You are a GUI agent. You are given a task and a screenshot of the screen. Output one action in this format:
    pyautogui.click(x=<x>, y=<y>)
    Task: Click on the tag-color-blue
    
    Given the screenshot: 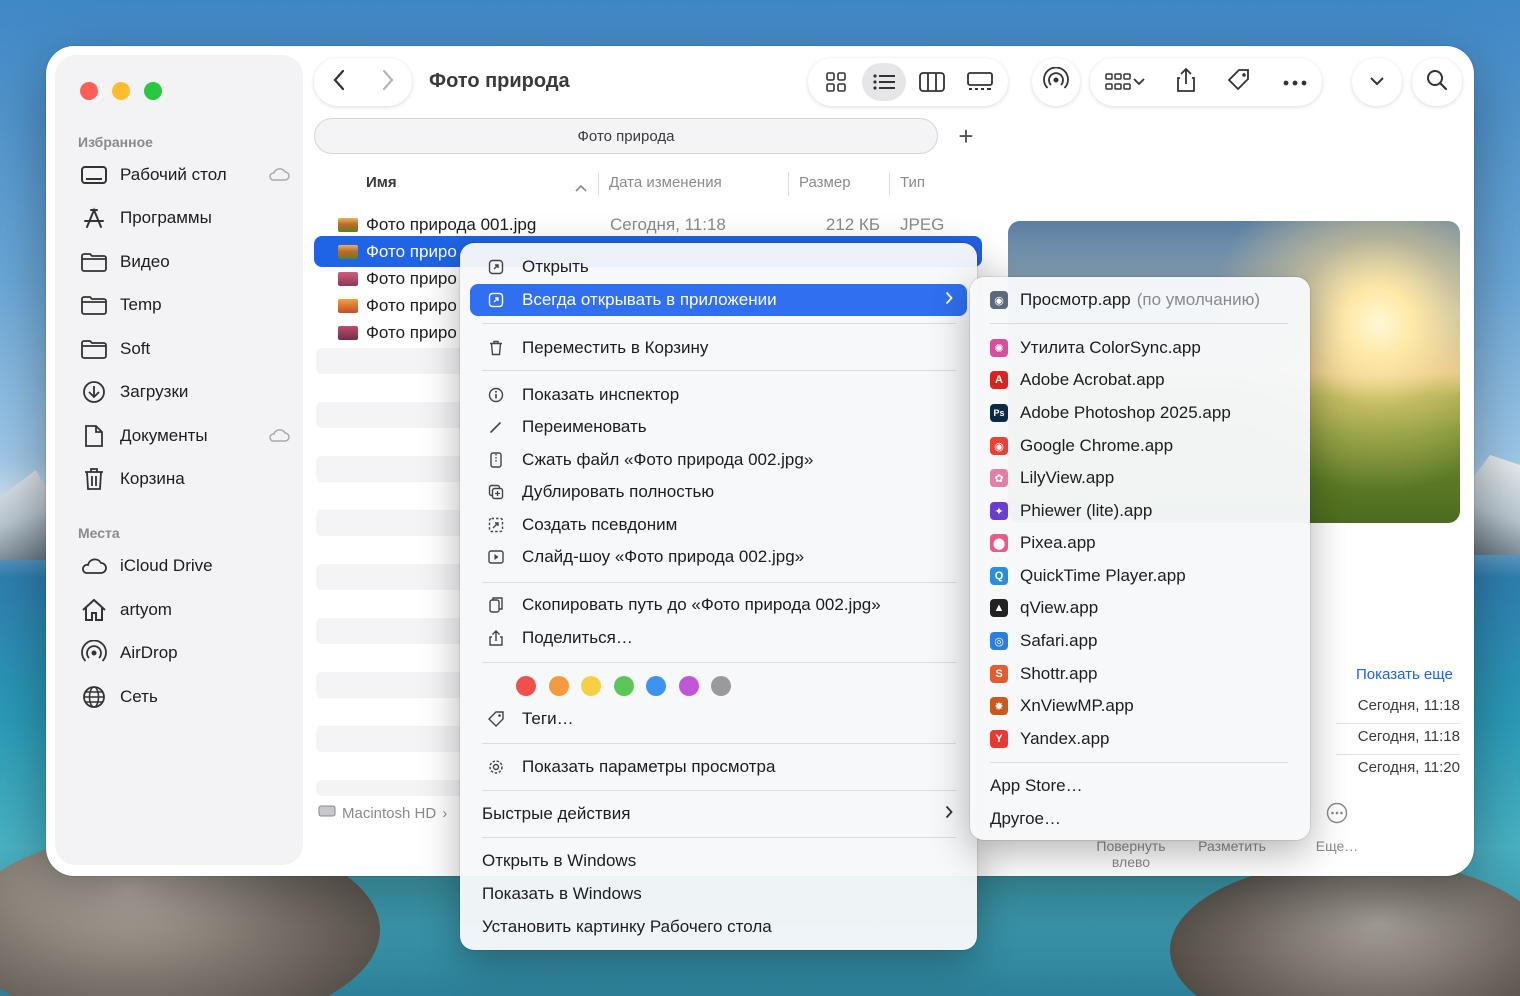 What is the action you would take?
    pyautogui.click(x=656, y=686)
    